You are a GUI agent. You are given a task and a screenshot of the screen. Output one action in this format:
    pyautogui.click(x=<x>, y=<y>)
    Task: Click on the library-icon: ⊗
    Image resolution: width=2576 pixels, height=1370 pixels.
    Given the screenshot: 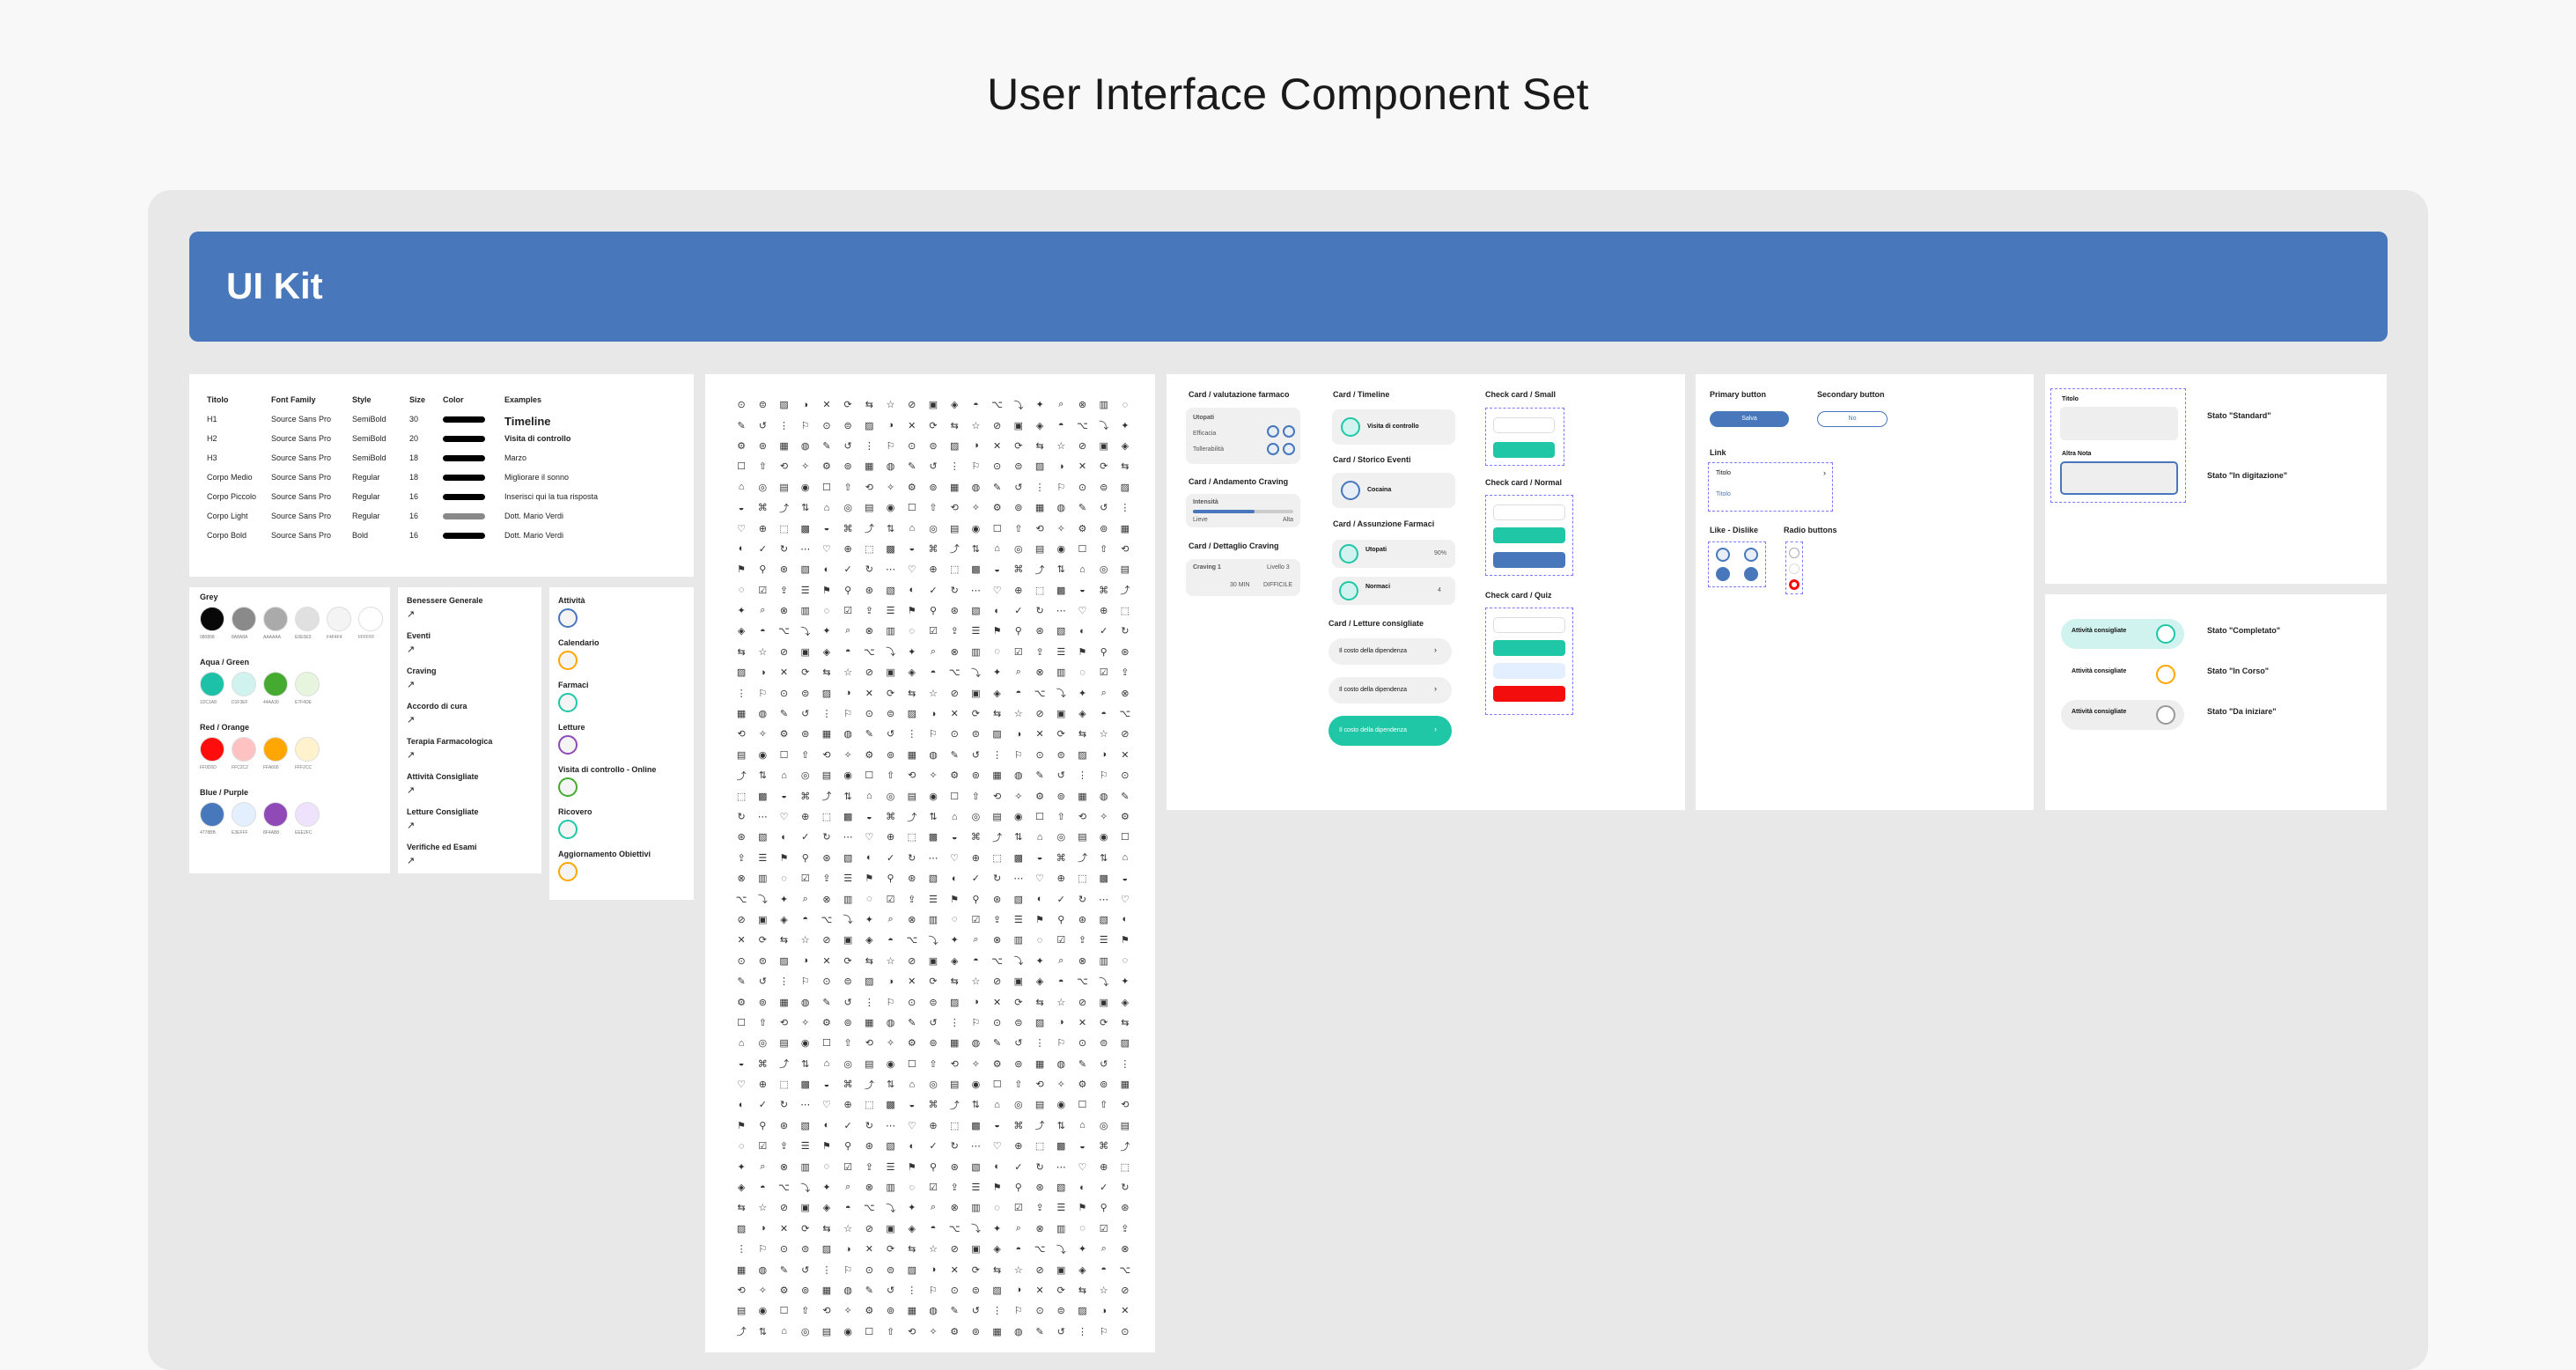 What is the action you would take?
    pyautogui.click(x=1126, y=694)
    